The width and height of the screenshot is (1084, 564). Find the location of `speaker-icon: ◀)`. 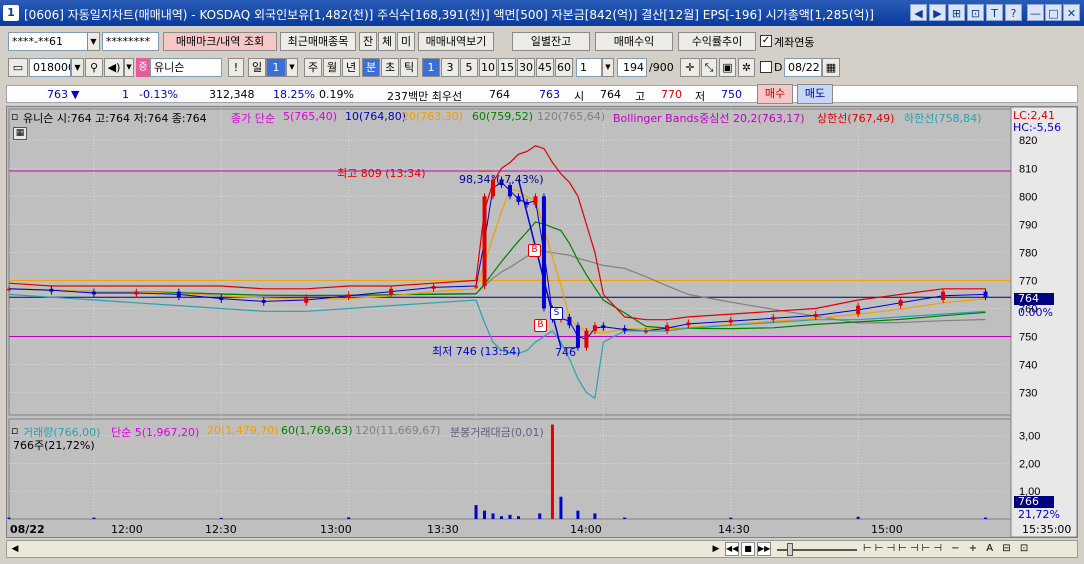

speaker-icon: ◀) is located at coordinates (114, 67).